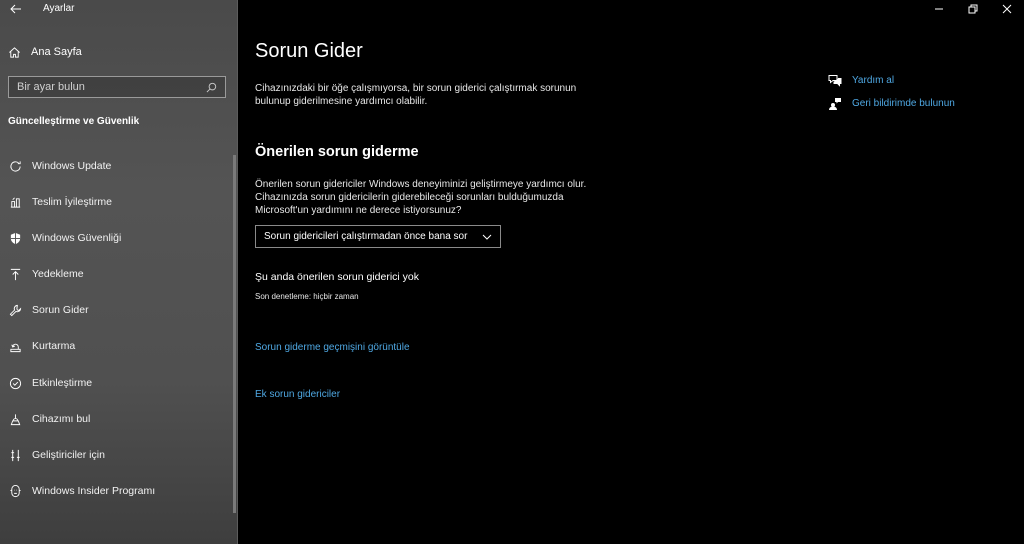 The height and width of the screenshot is (544, 1024). What do you see at coordinates (118, 383) in the screenshot?
I see `sidebar-item-activation: Etkinleştirme` at bounding box center [118, 383].